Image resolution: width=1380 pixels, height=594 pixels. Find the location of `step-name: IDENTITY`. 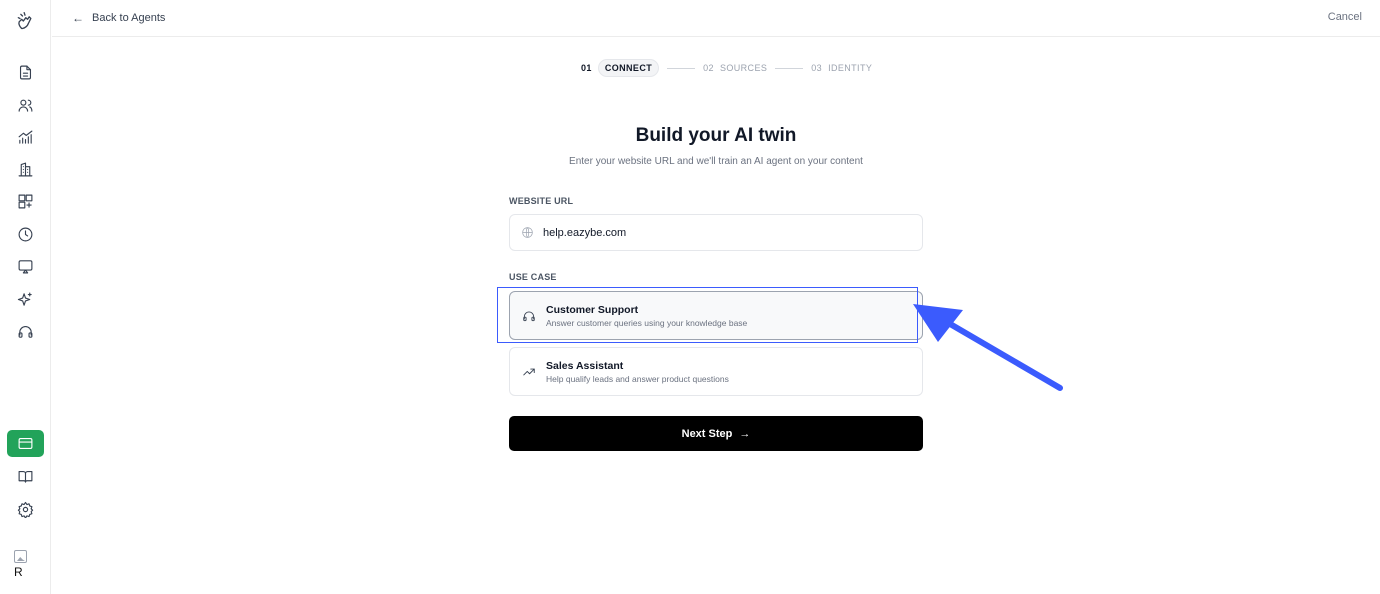

step-name: IDENTITY is located at coordinates (850, 68).